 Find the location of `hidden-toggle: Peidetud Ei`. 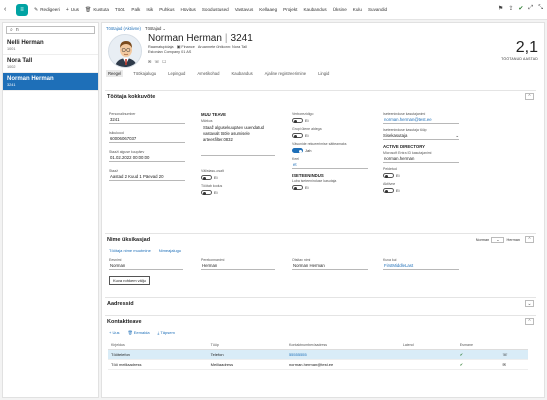

hidden-toggle: Peidetud Ei is located at coordinates (421, 173).